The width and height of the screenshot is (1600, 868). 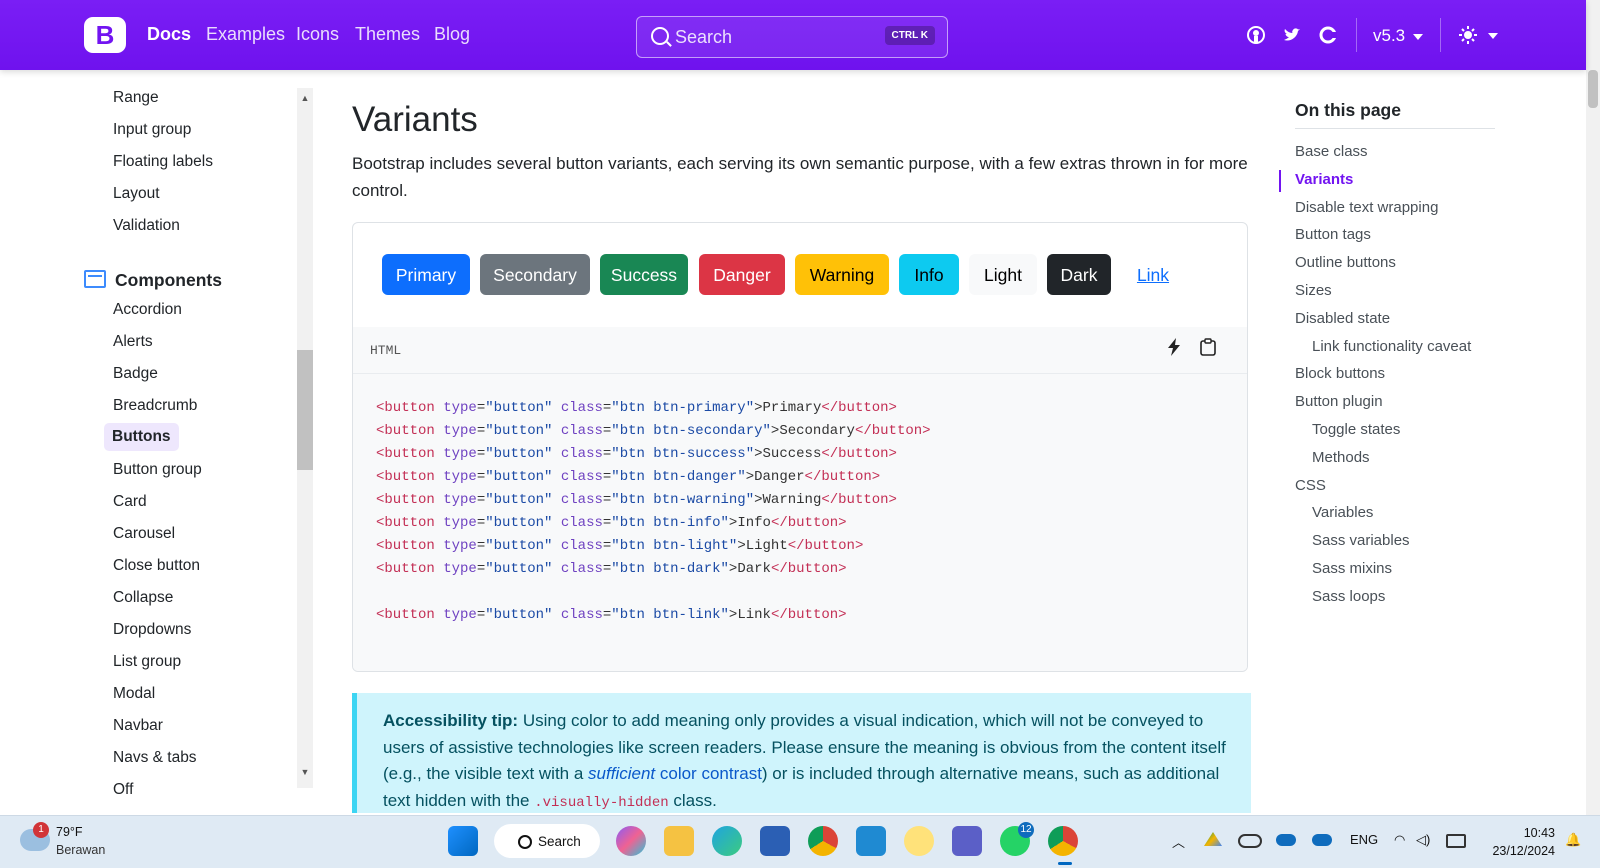 I want to click on nav-blog: Blog, so click(x=452, y=34).